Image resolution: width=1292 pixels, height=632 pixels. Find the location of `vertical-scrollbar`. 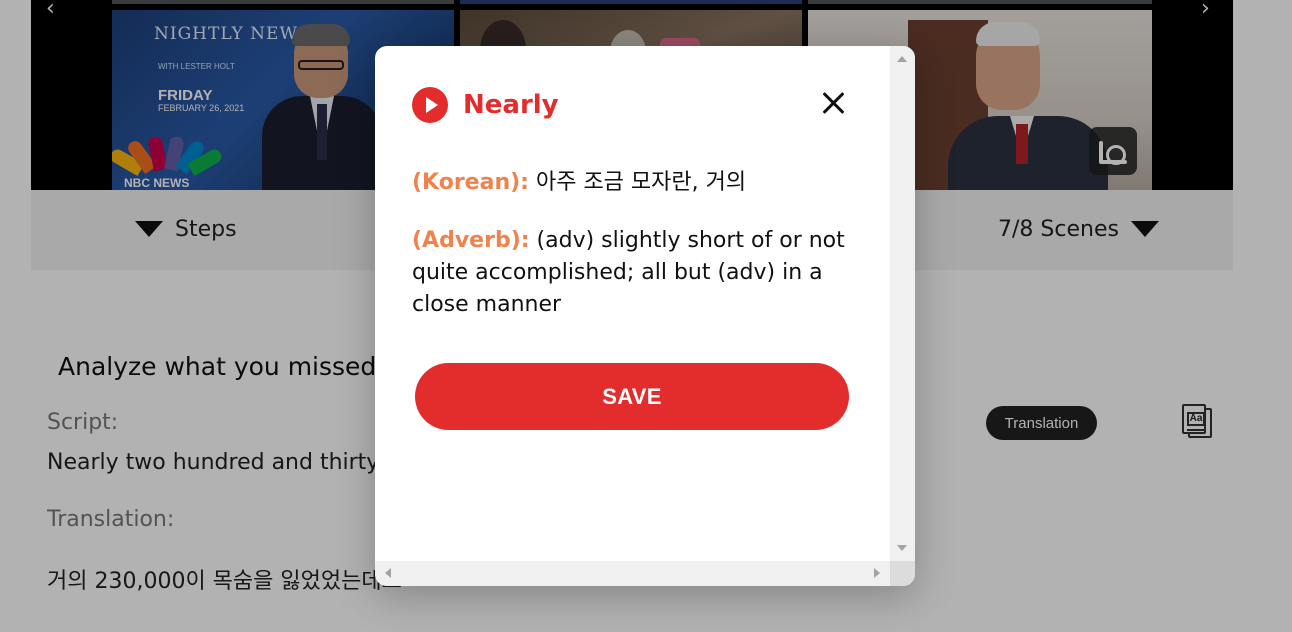

vertical-scrollbar is located at coordinates (902, 303).